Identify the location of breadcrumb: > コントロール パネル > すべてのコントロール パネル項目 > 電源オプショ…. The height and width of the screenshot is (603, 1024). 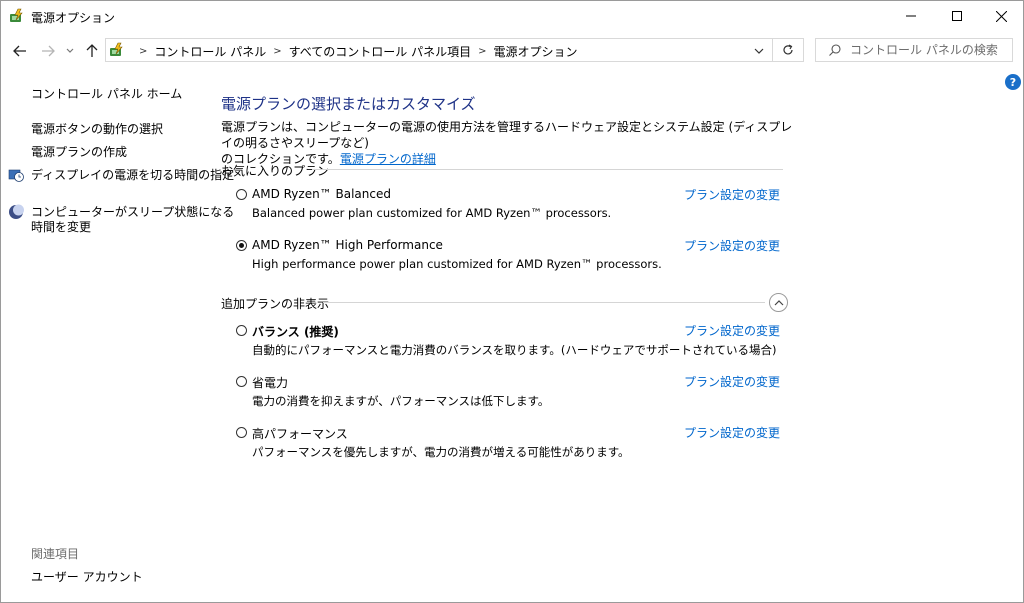
(355, 51).